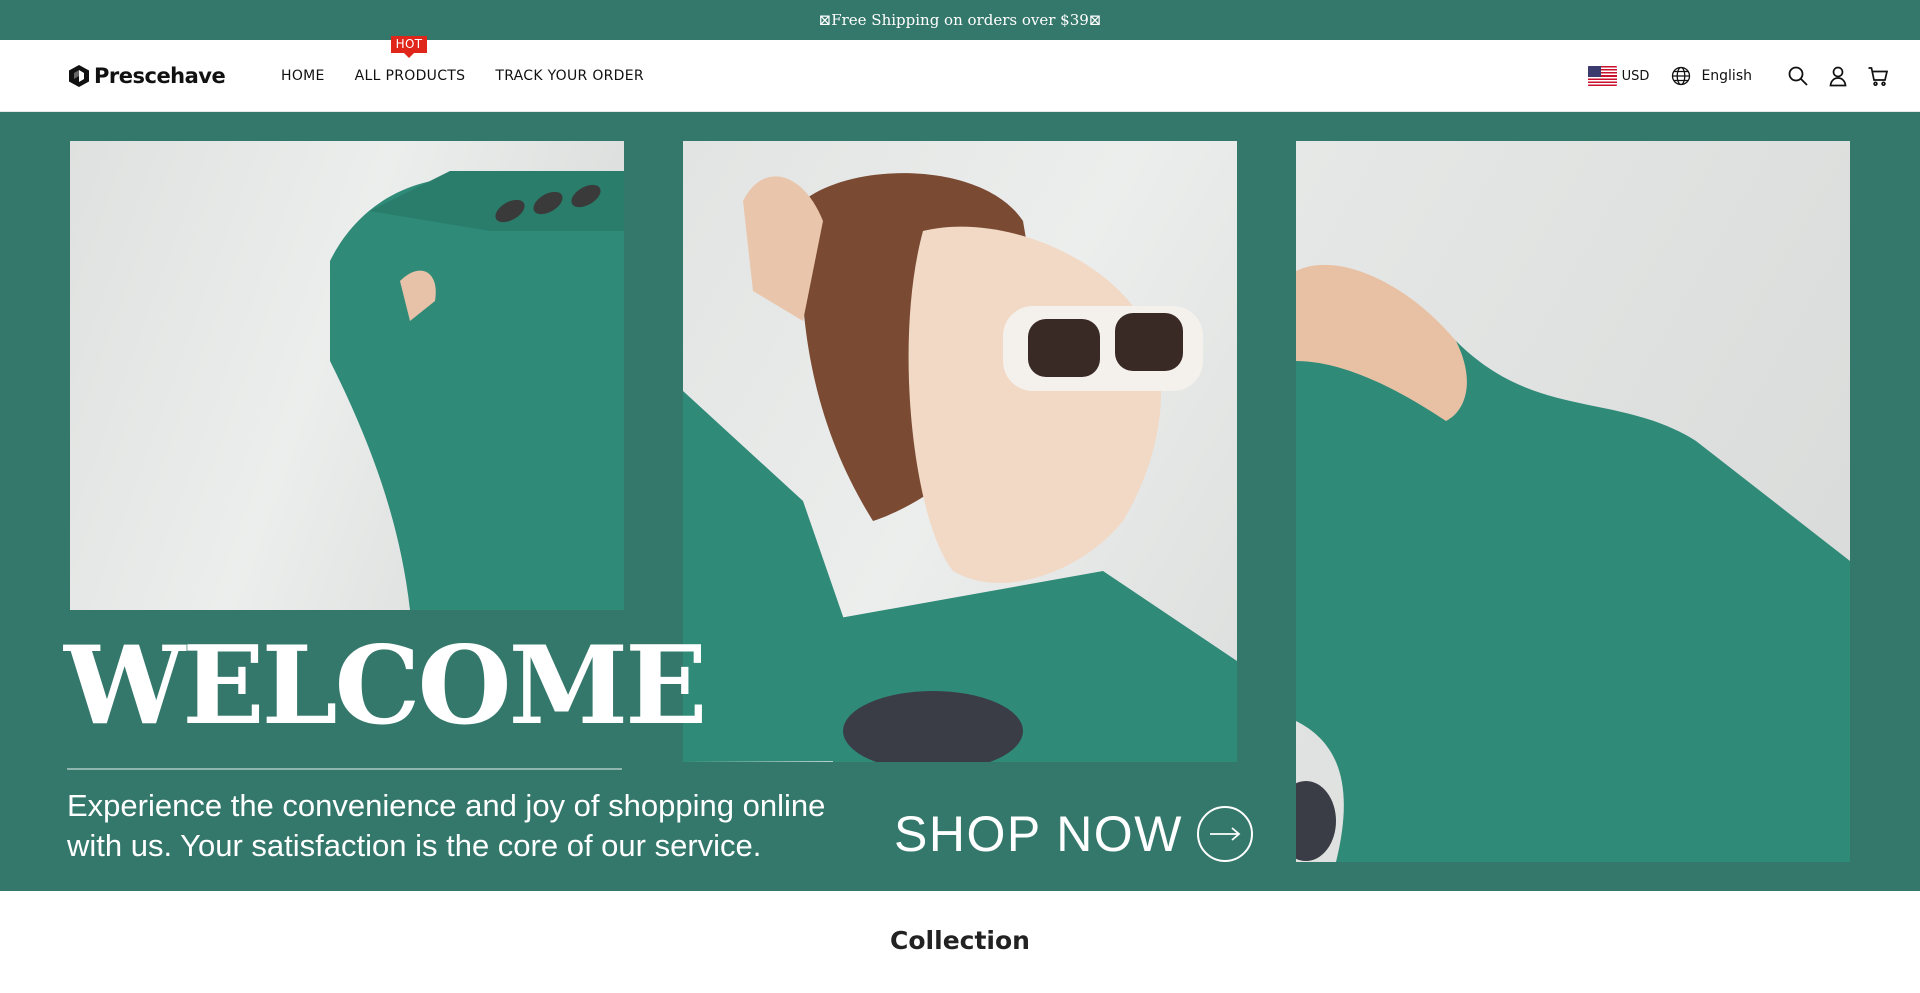 This screenshot has height=993, width=1920. Describe the element at coordinates (303, 76) in the screenshot. I see `nav-home: HOME` at that location.